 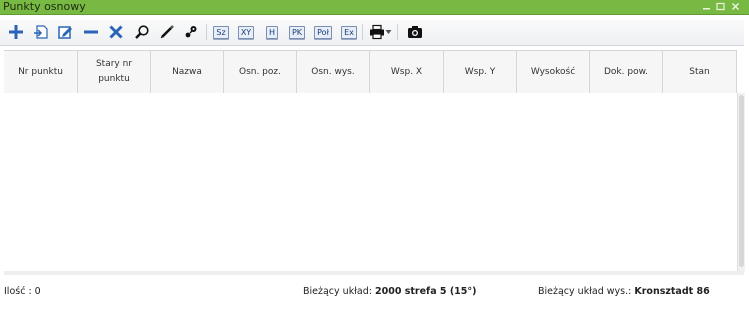 I want to click on toolbar: Sz XY H PK Poł Ex, so click(x=372, y=33).